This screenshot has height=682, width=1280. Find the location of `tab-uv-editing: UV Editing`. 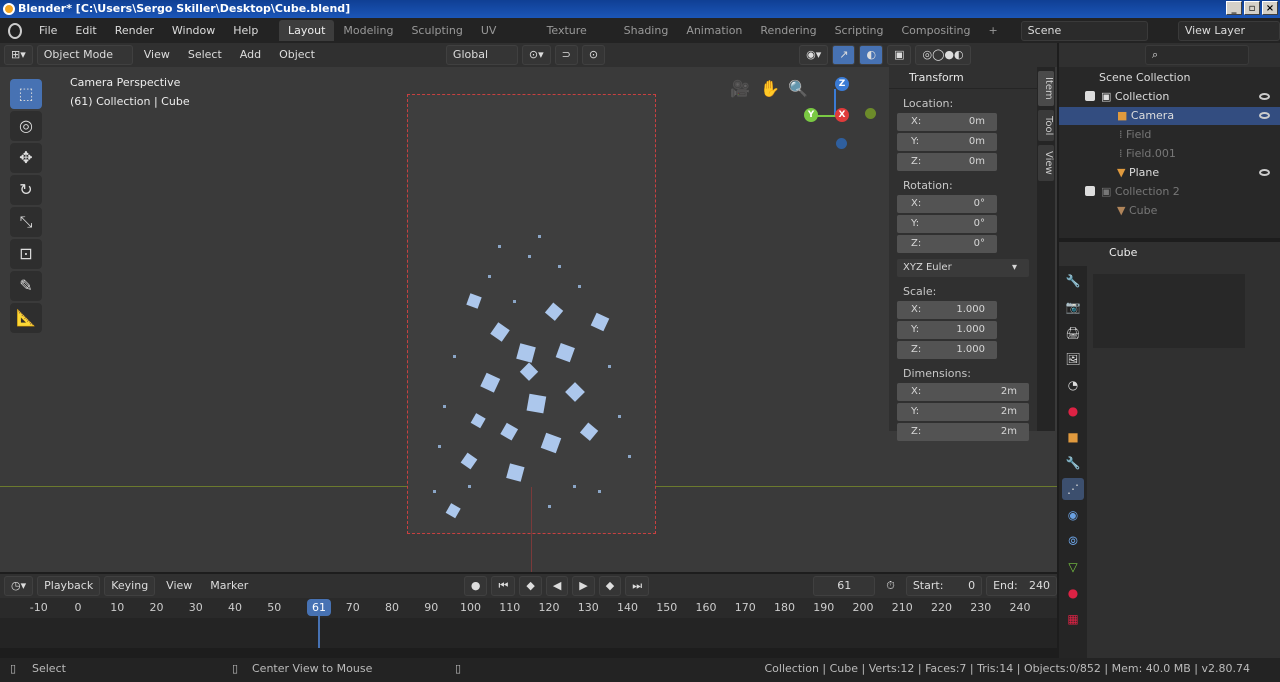

tab-uv-editing: UV Editing is located at coordinates (505, 39).